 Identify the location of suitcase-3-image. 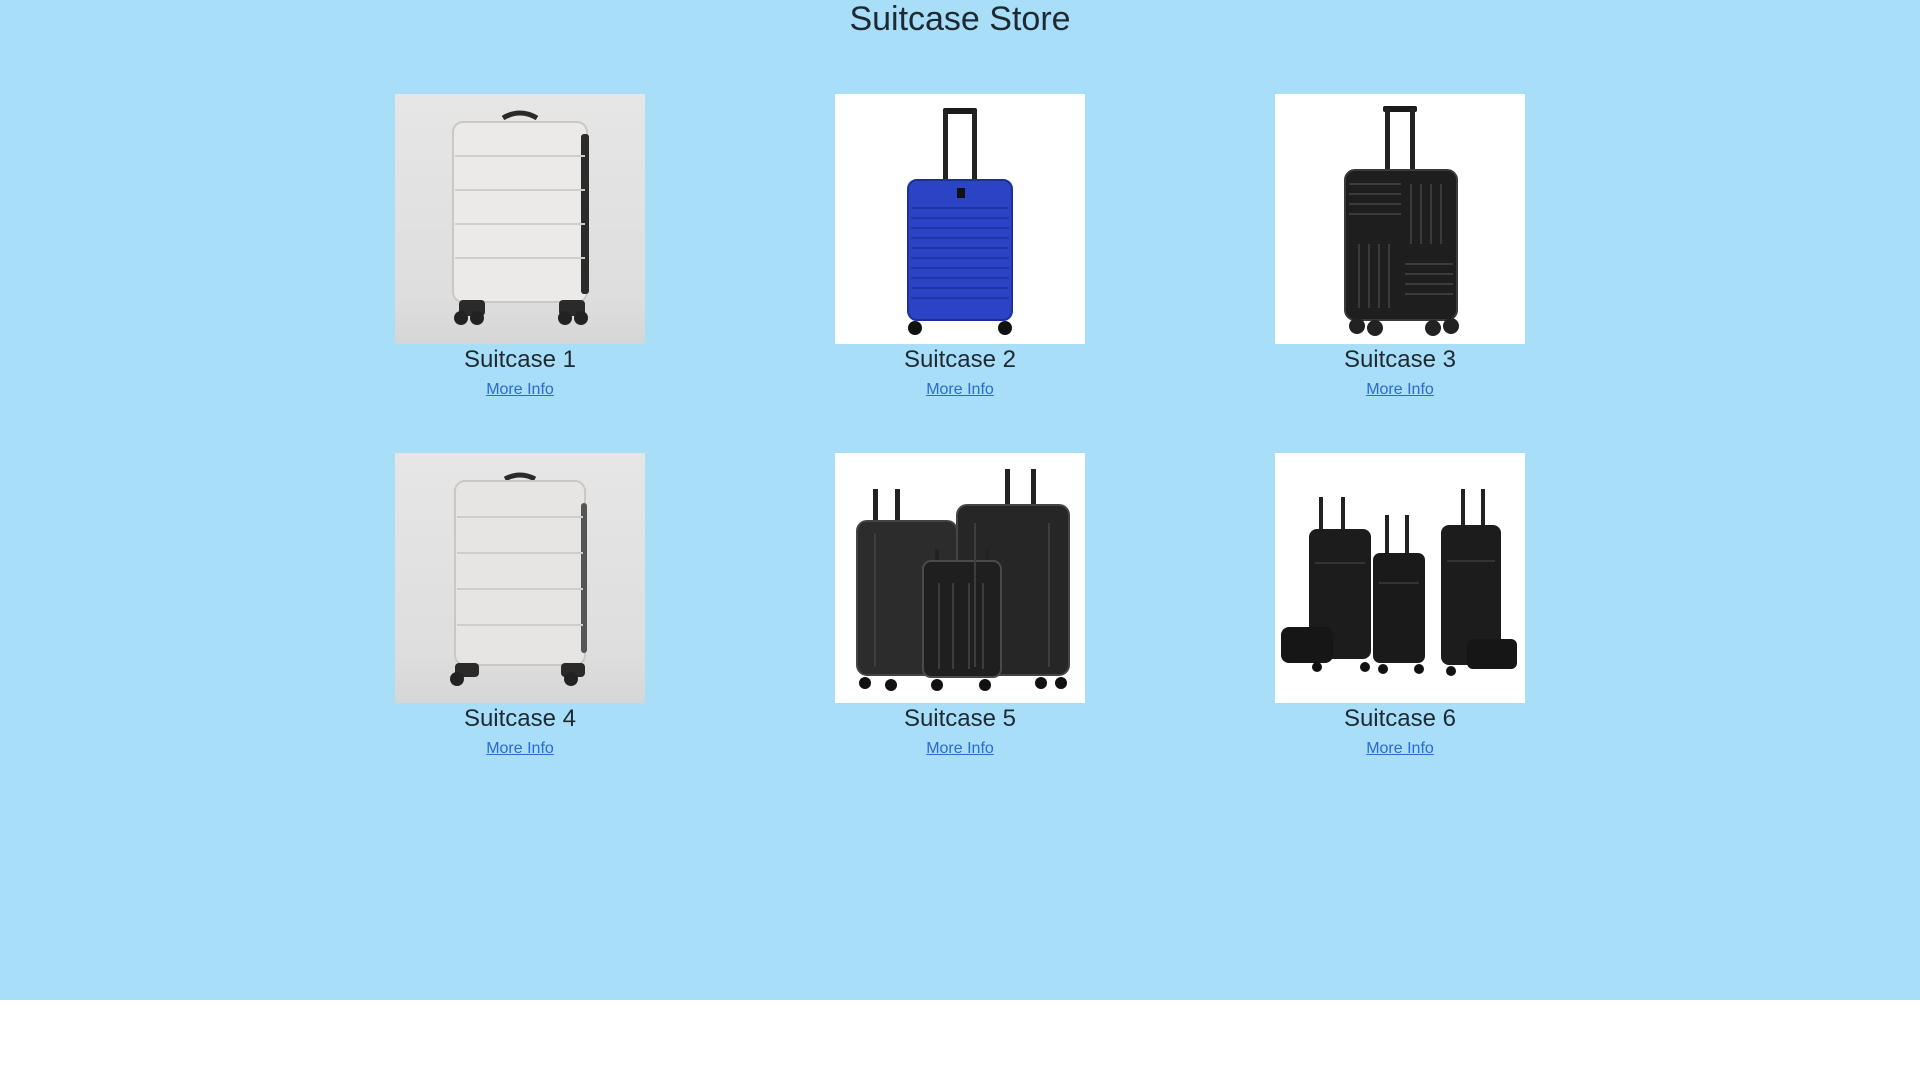
(1400, 219).